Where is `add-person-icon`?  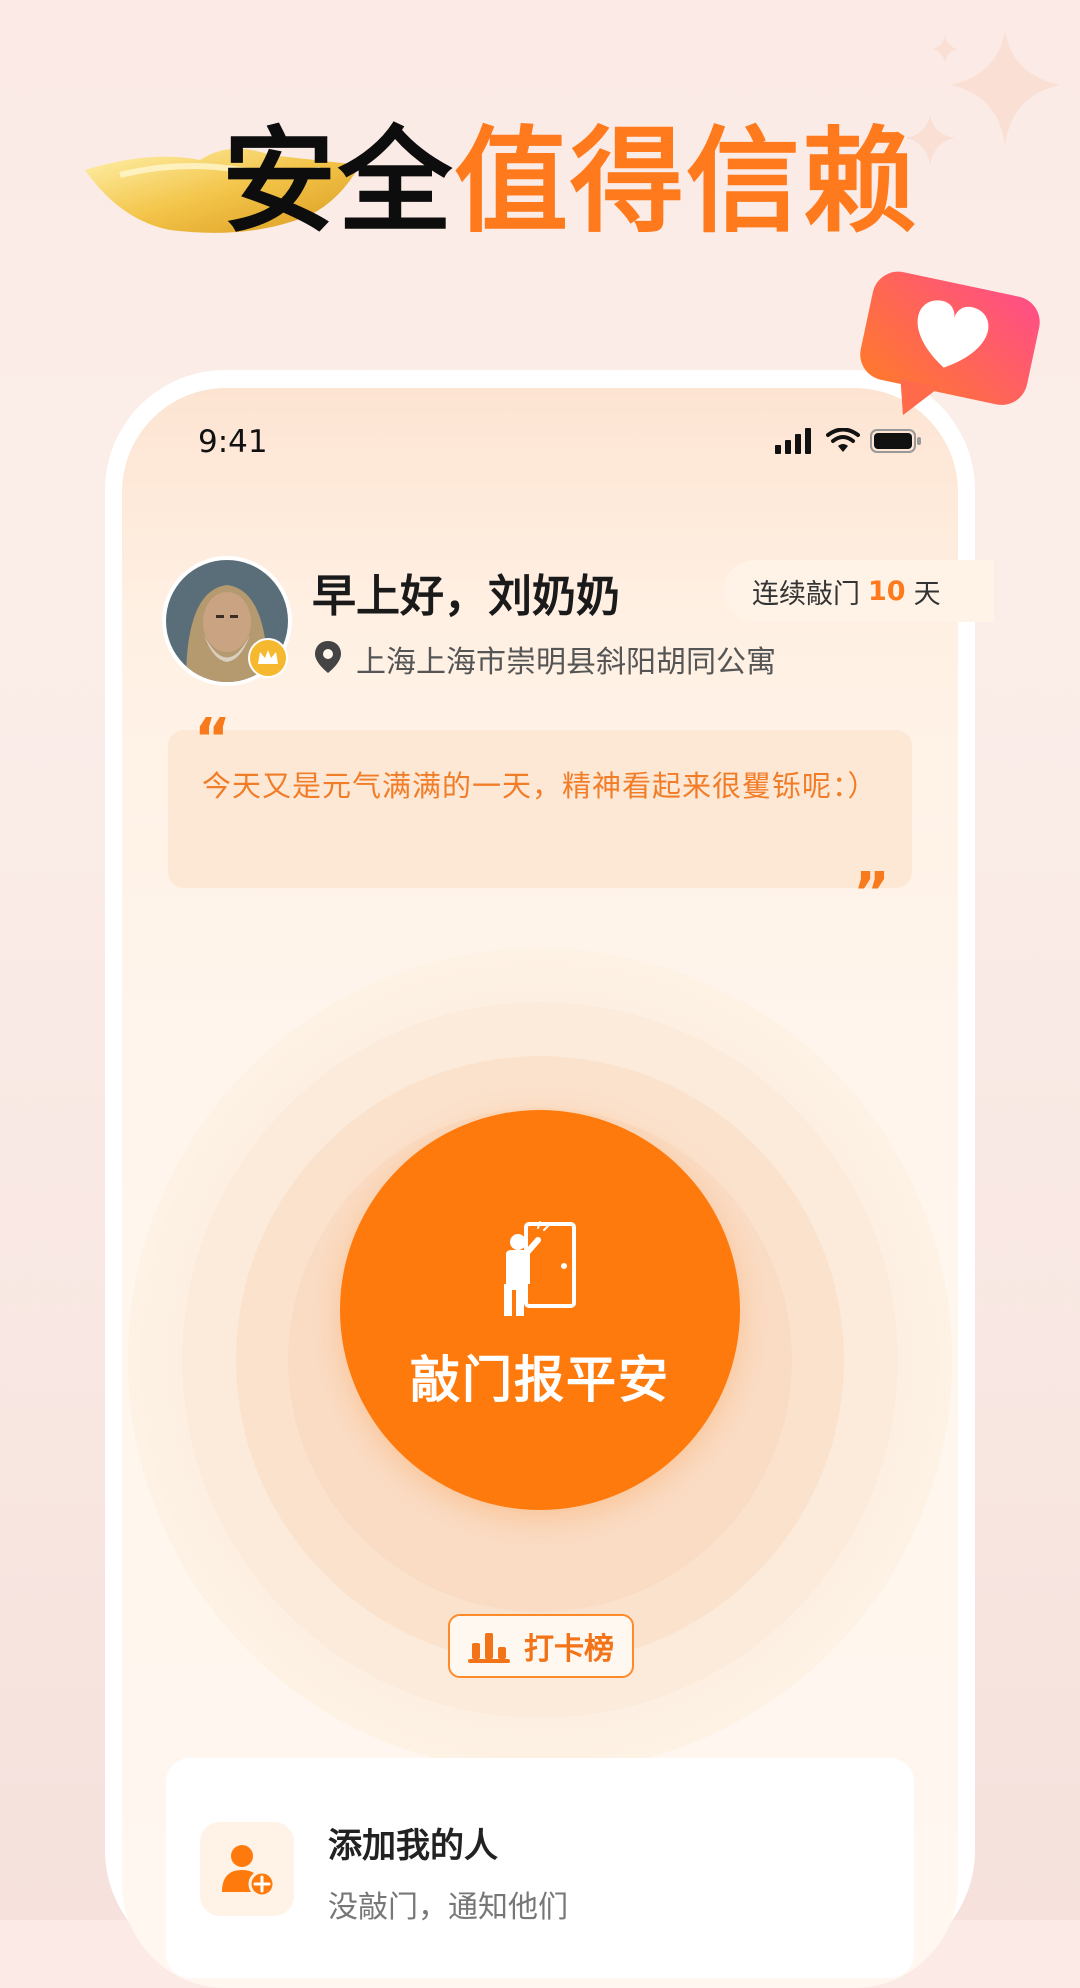 add-person-icon is located at coordinates (249, 1871).